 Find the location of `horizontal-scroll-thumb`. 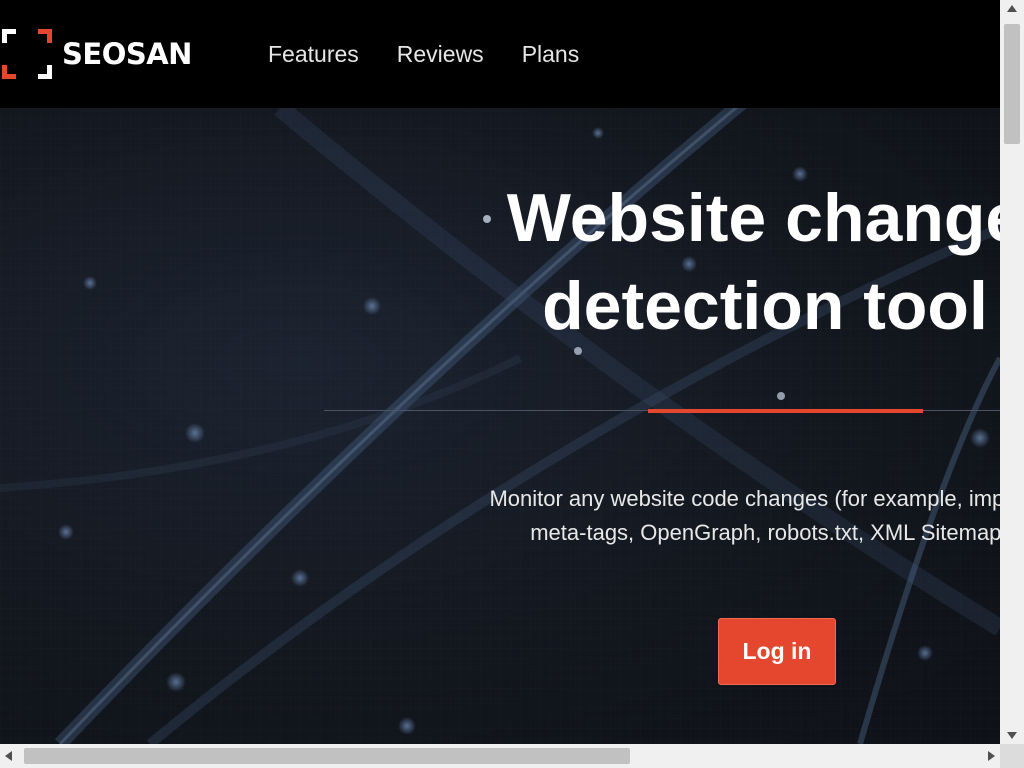

horizontal-scroll-thumb is located at coordinates (327, 756).